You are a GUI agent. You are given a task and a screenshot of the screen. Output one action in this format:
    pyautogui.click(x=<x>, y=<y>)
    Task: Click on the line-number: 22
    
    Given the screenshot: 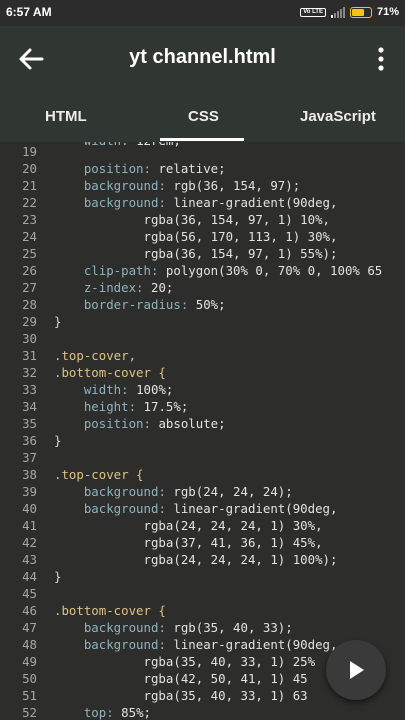 What is the action you would take?
    pyautogui.click(x=29, y=202)
    